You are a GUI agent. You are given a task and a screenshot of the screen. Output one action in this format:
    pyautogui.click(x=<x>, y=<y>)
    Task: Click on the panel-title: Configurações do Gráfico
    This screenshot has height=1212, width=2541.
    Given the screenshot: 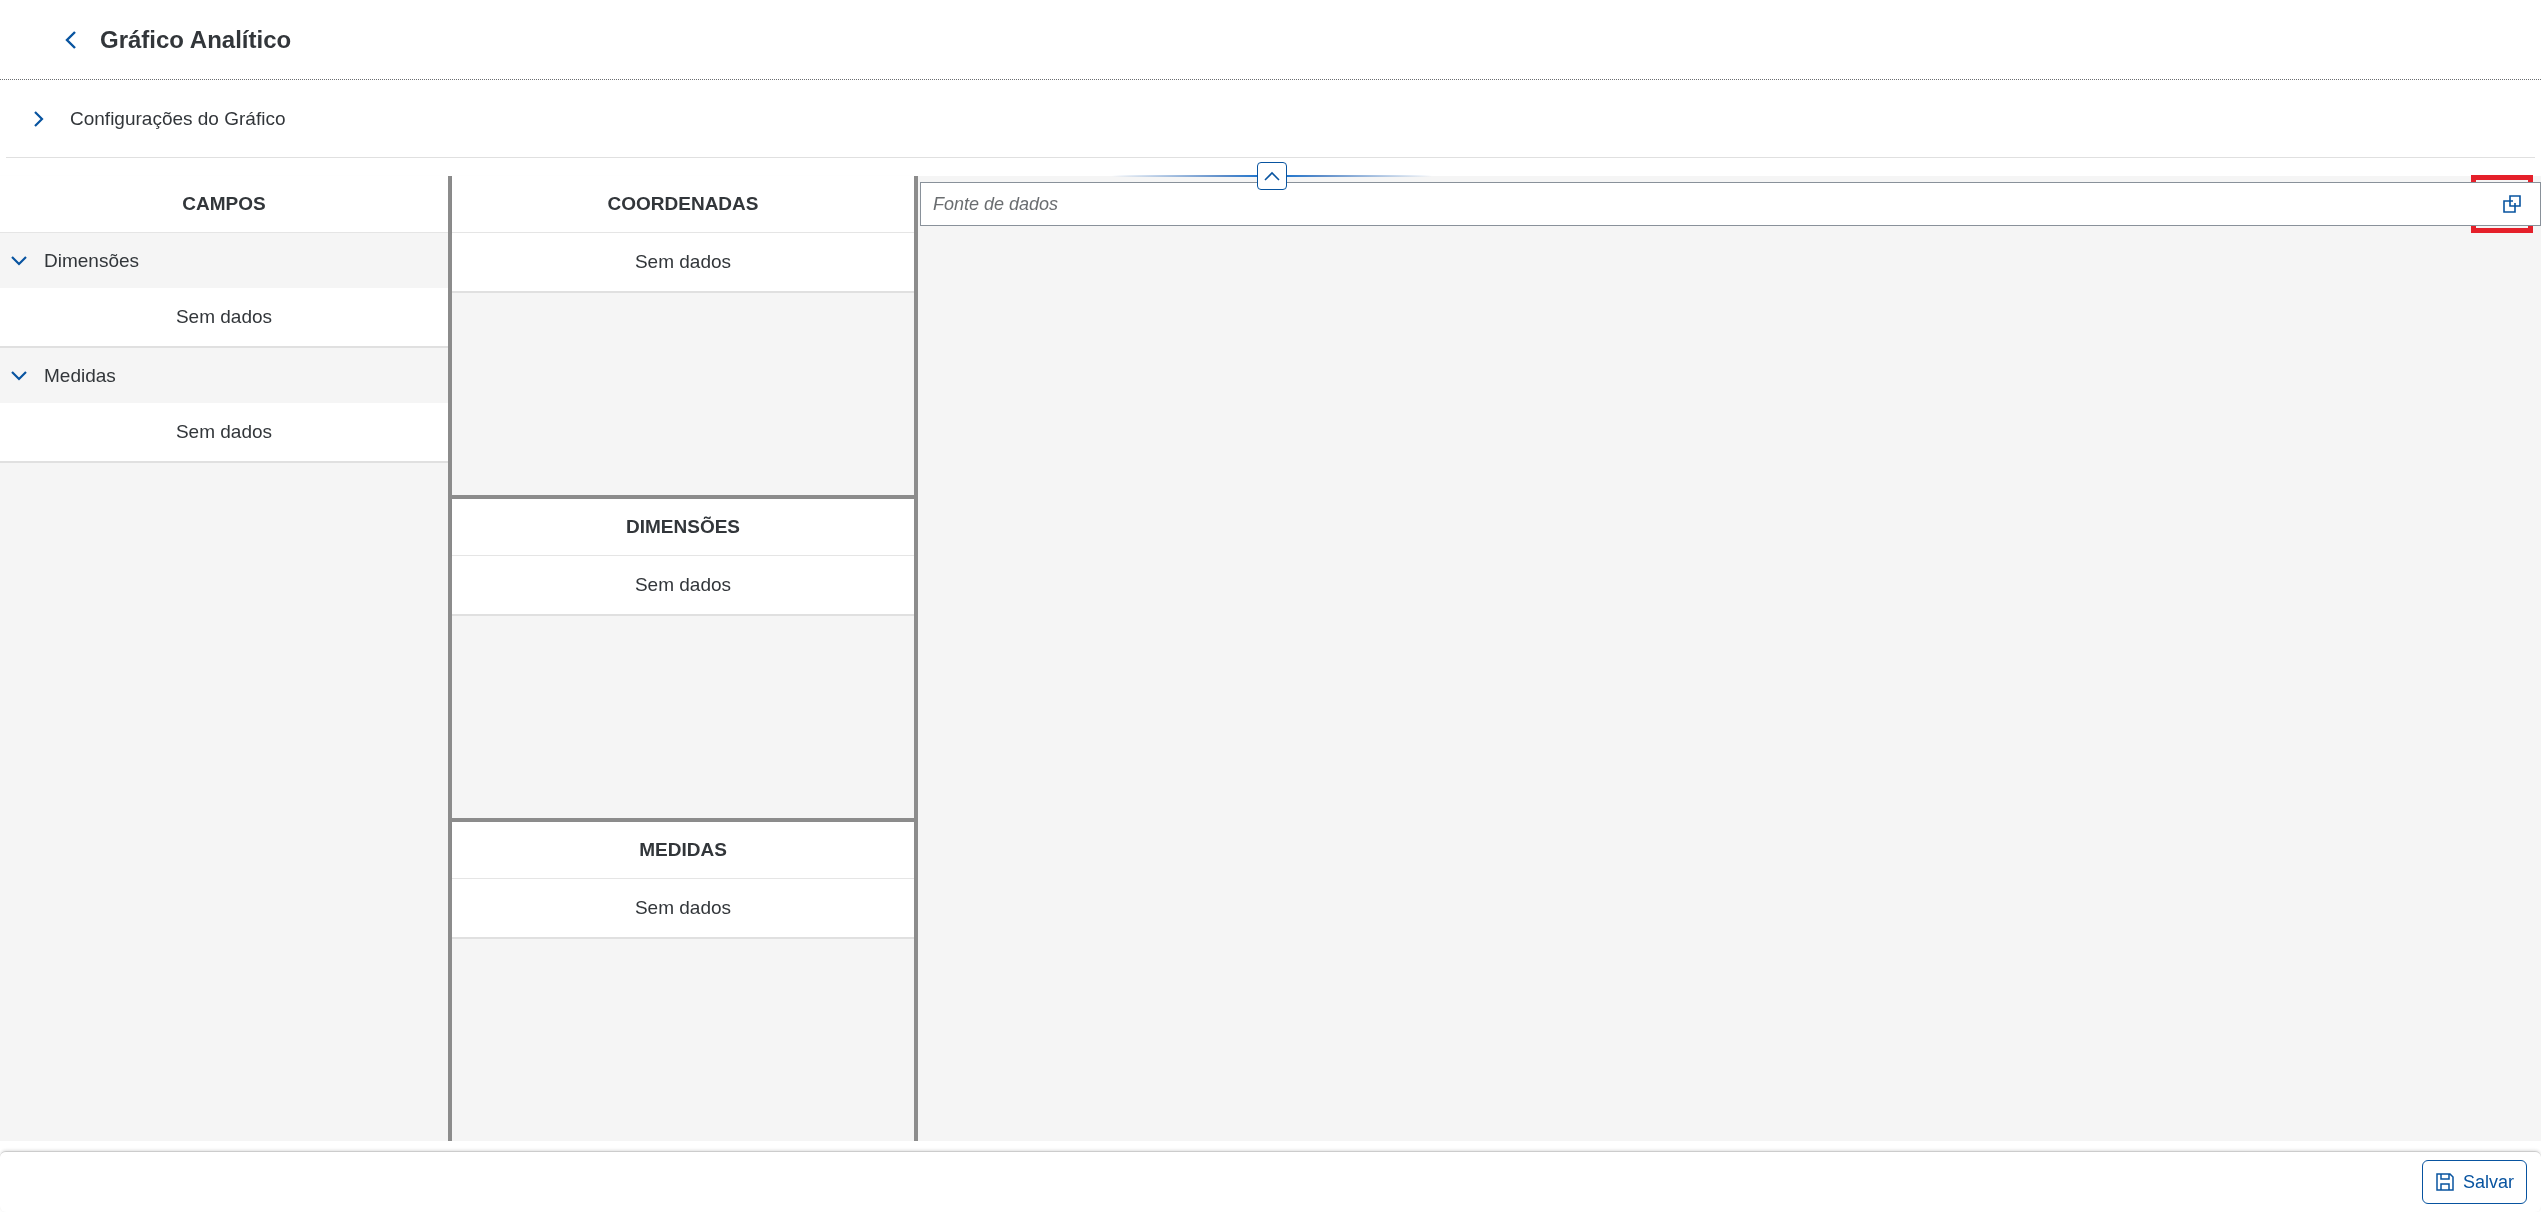 What is the action you would take?
    pyautogui.click(x=178, y=118)
    